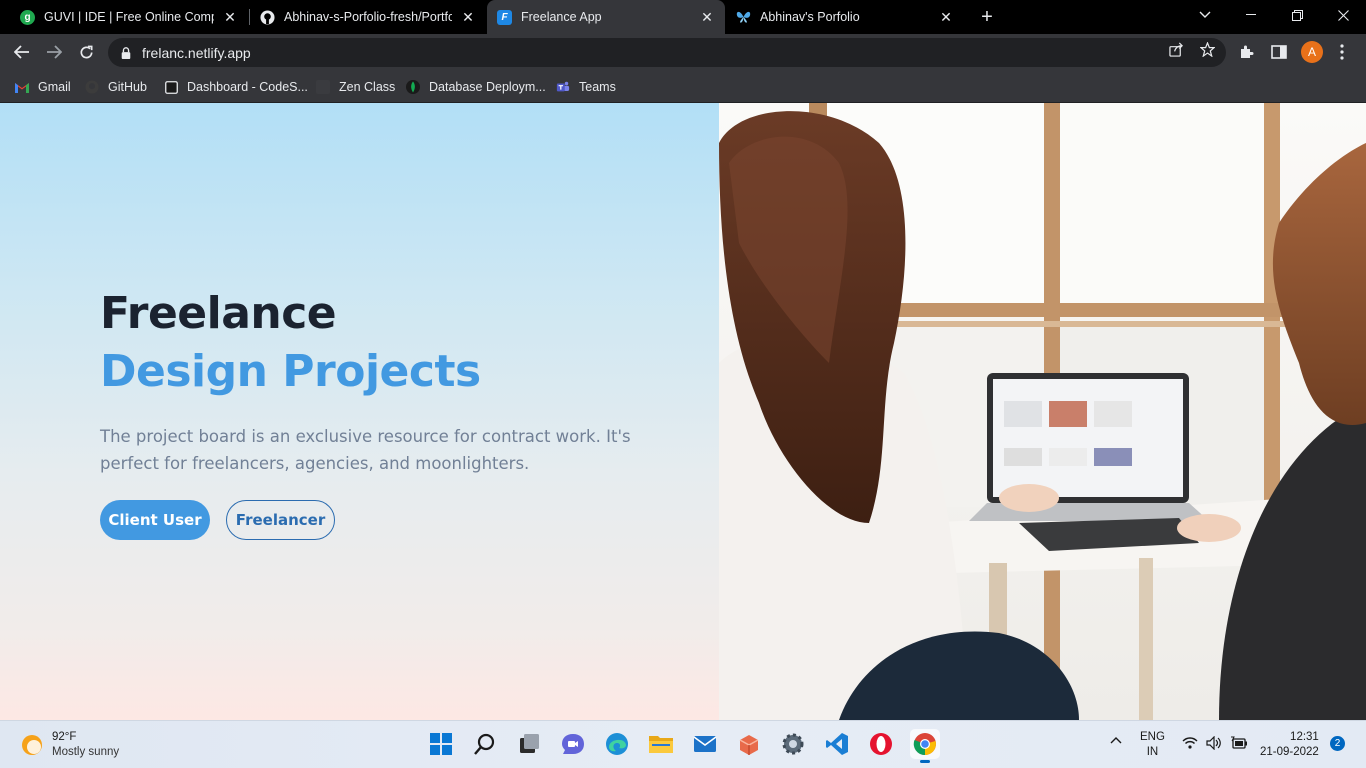  What do you see at coordinates (27, 17) in the screenshot?
I see `guvi-icon: g` at bounding box center [27, 17].